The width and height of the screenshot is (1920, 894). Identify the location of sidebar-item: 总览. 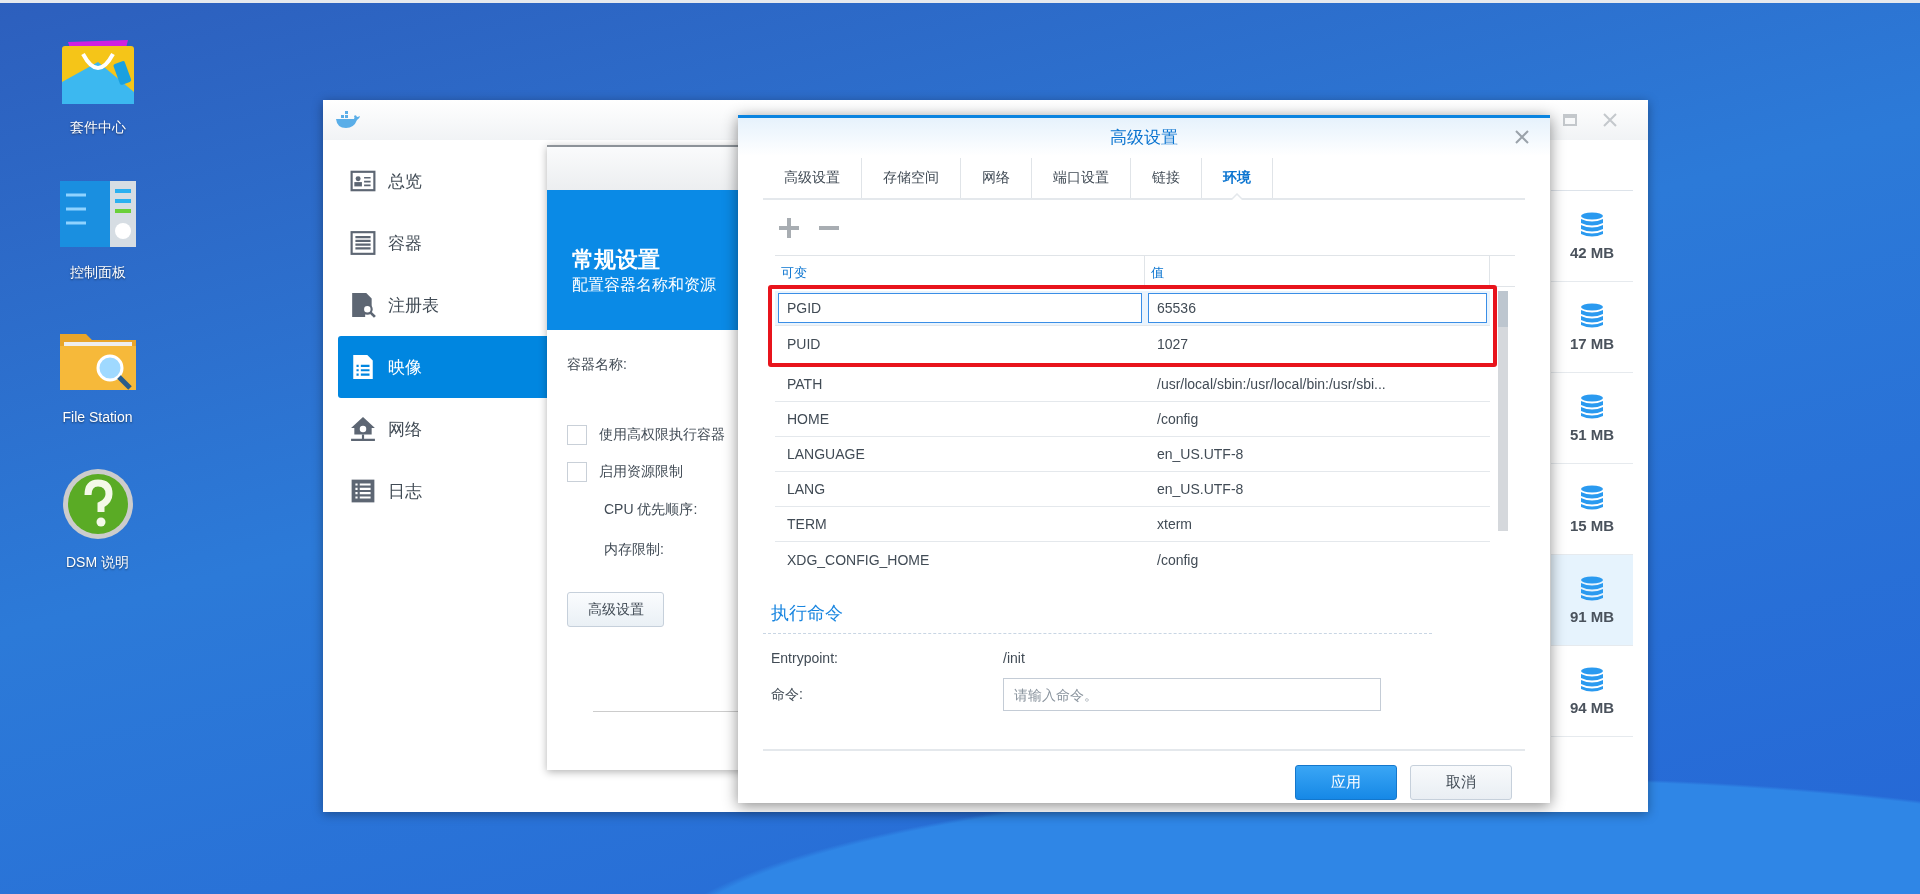
(443, 181).